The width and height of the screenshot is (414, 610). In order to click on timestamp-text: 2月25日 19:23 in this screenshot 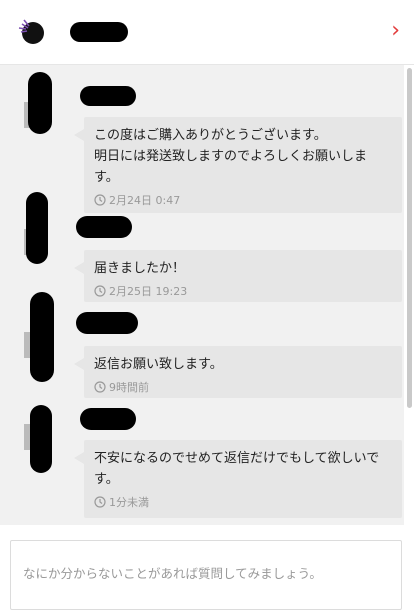, I will do `click(148, 291)`.